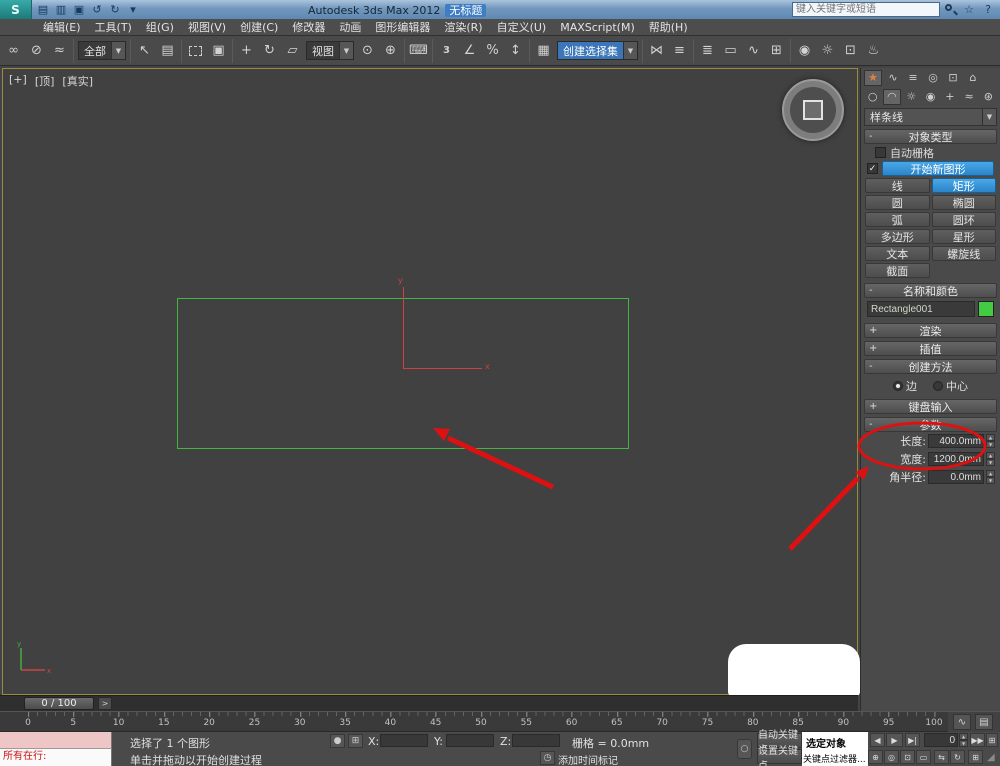 This screenshot has height=766, width=1000. Describe the element at coordinates (850, 51) in the screenshot. I see `rendered-frame-window-icon: ⊡` at that location.